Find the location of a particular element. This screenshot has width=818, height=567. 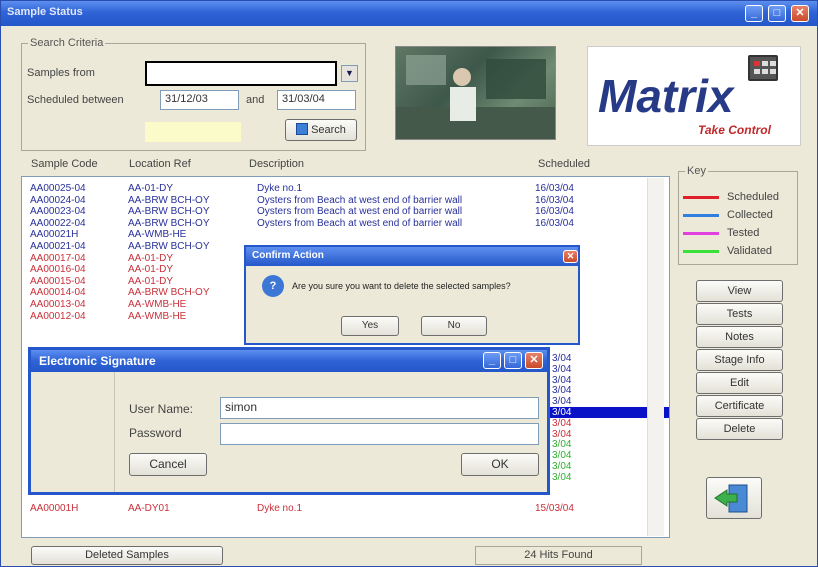

cell-loc: AA-DY01 is located at coordinates (149, 508).